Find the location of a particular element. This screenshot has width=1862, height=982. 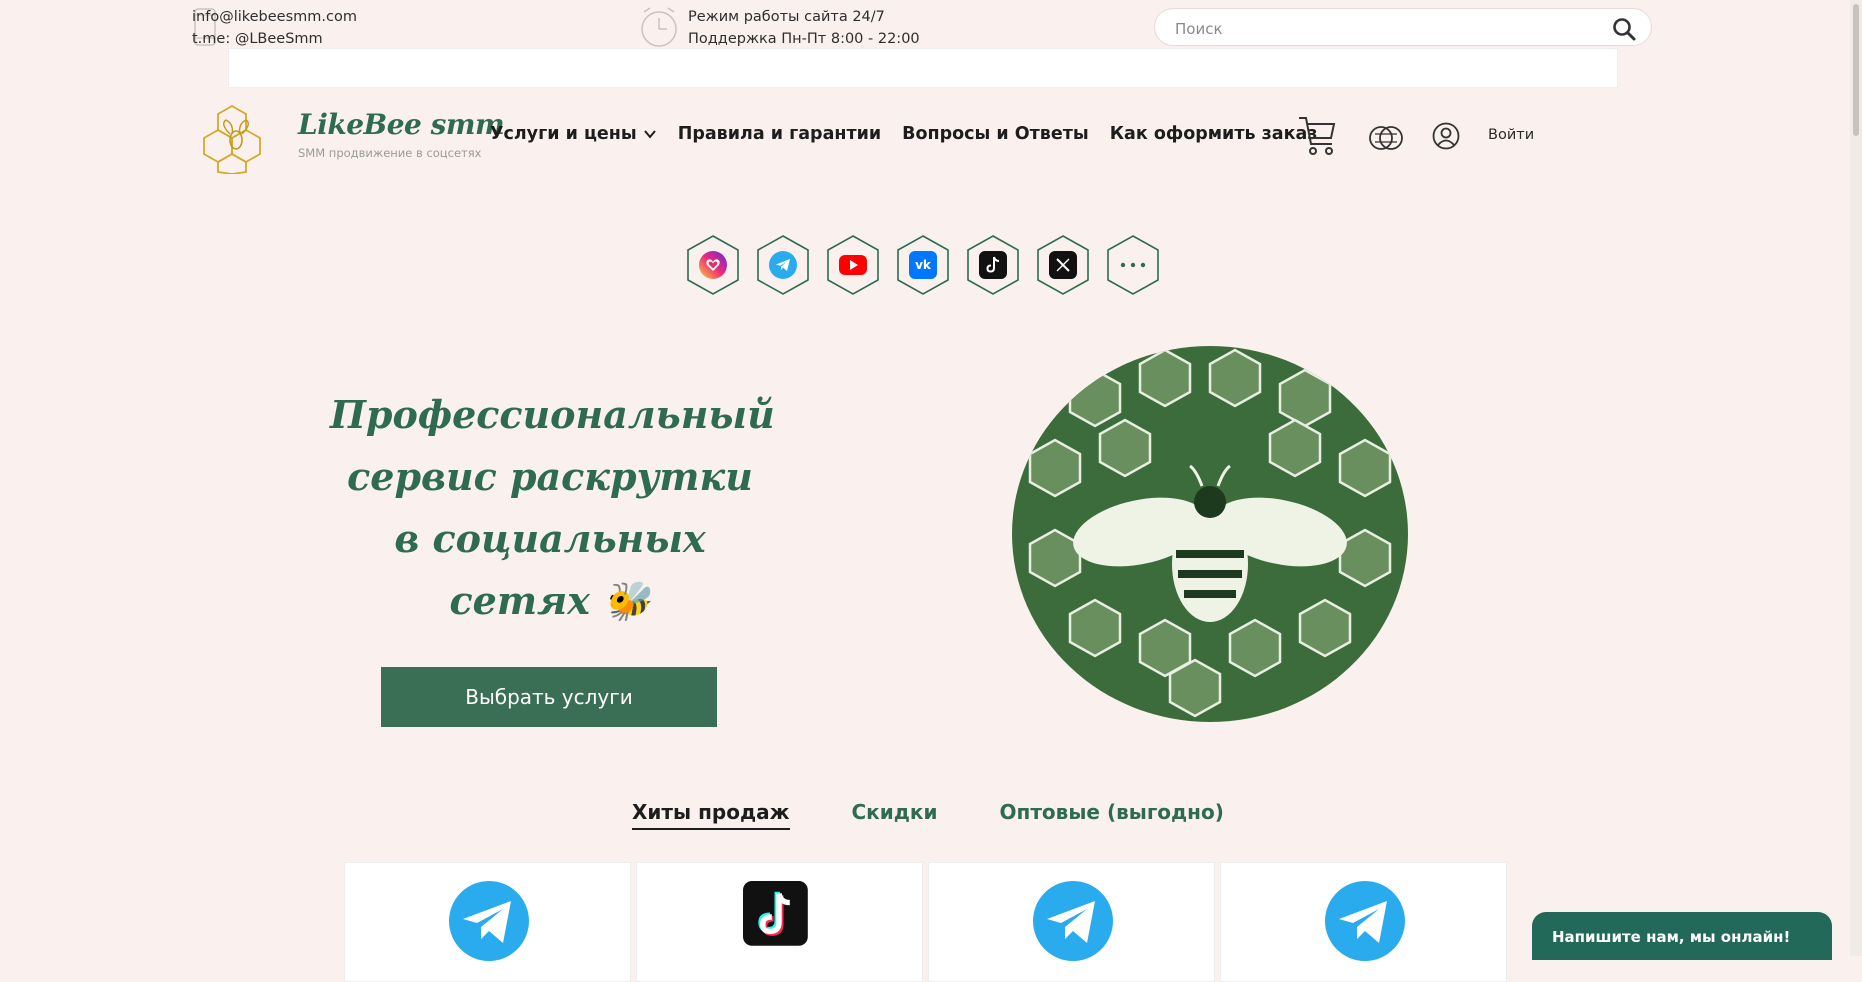

page-scrollbar is located at coordinates (1856, 478).